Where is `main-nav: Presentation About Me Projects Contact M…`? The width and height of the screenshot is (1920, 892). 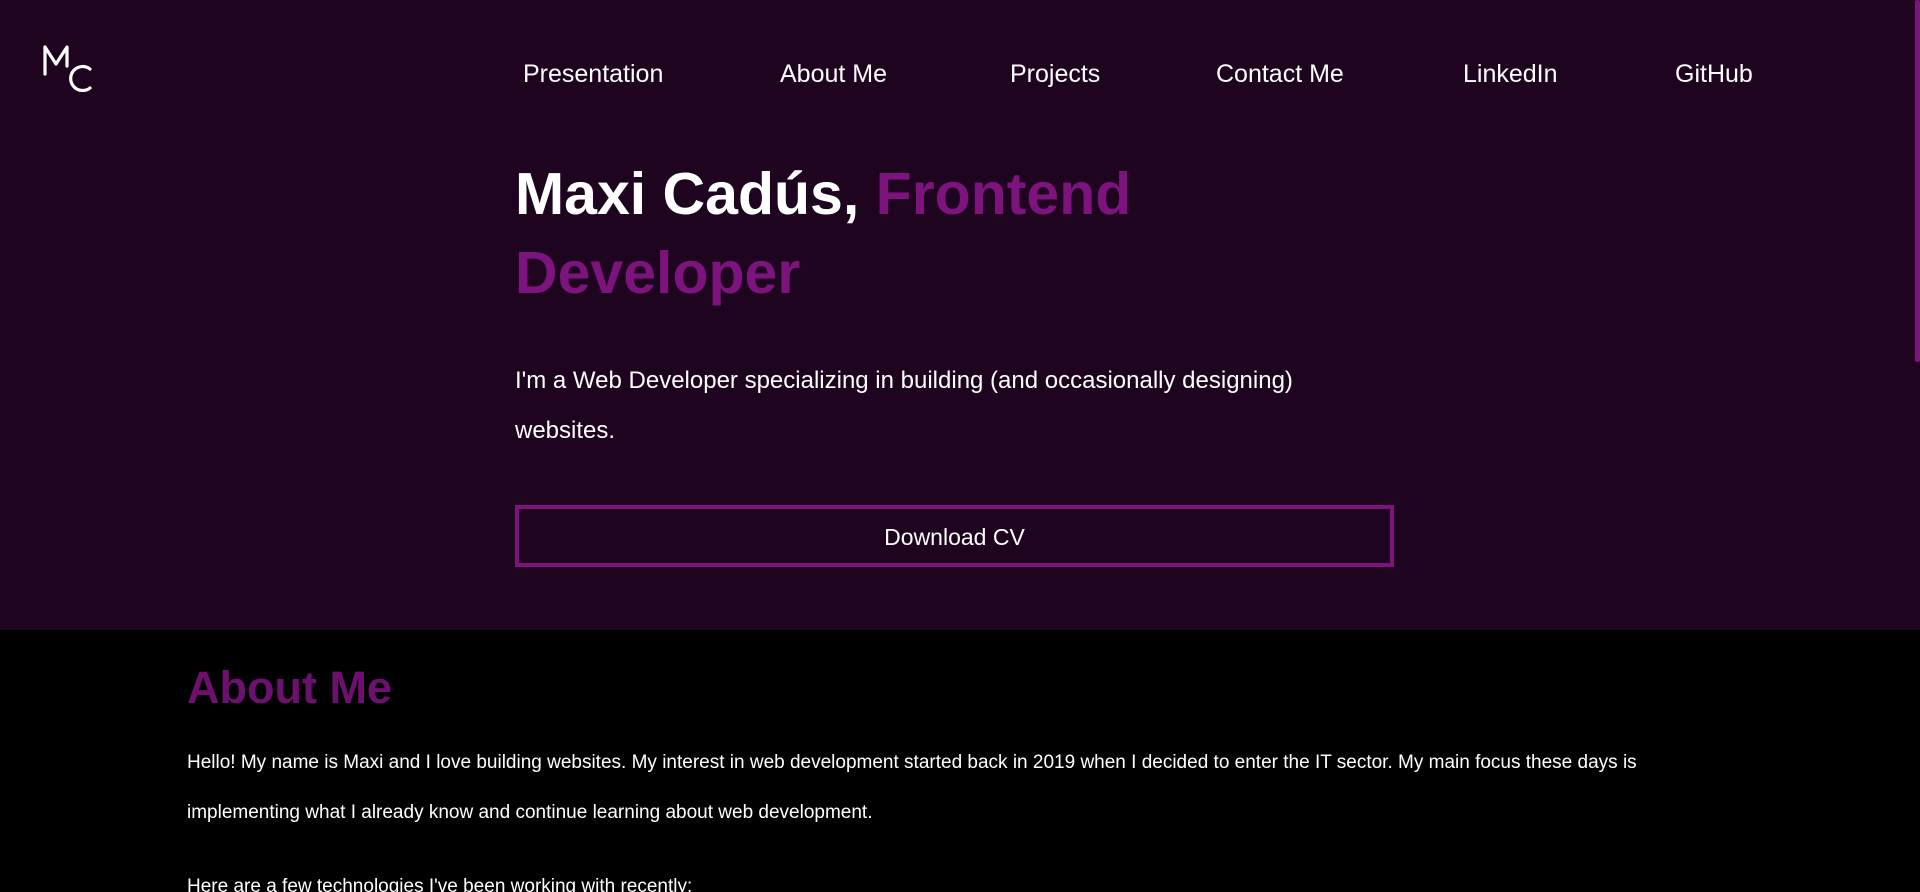 main-nav: Presentation About Me Projects Contact M… is located at coordinates (960, 74).